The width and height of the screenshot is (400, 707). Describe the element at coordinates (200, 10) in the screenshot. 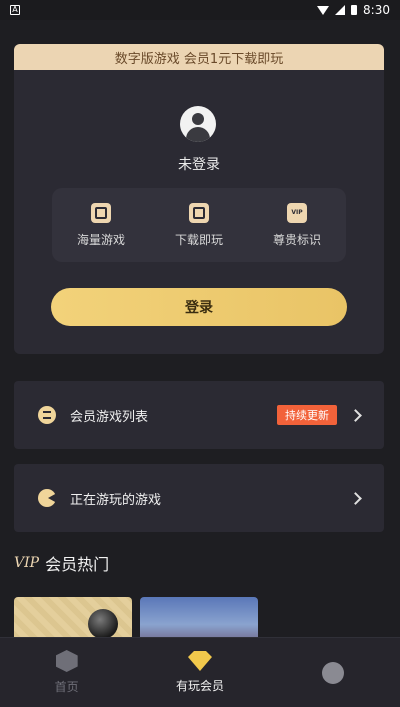

I see `status-bar: A 8:30` at that location.